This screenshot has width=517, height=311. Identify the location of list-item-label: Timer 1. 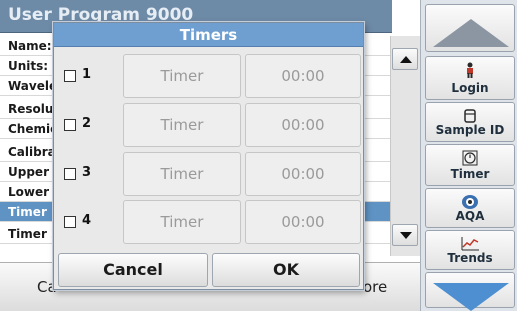
(34, 212).